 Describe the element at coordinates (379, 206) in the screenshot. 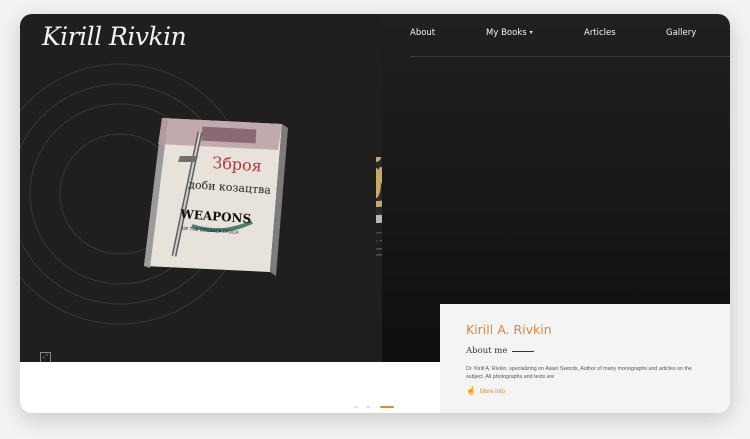

I see `mandala-ornament` at that location.